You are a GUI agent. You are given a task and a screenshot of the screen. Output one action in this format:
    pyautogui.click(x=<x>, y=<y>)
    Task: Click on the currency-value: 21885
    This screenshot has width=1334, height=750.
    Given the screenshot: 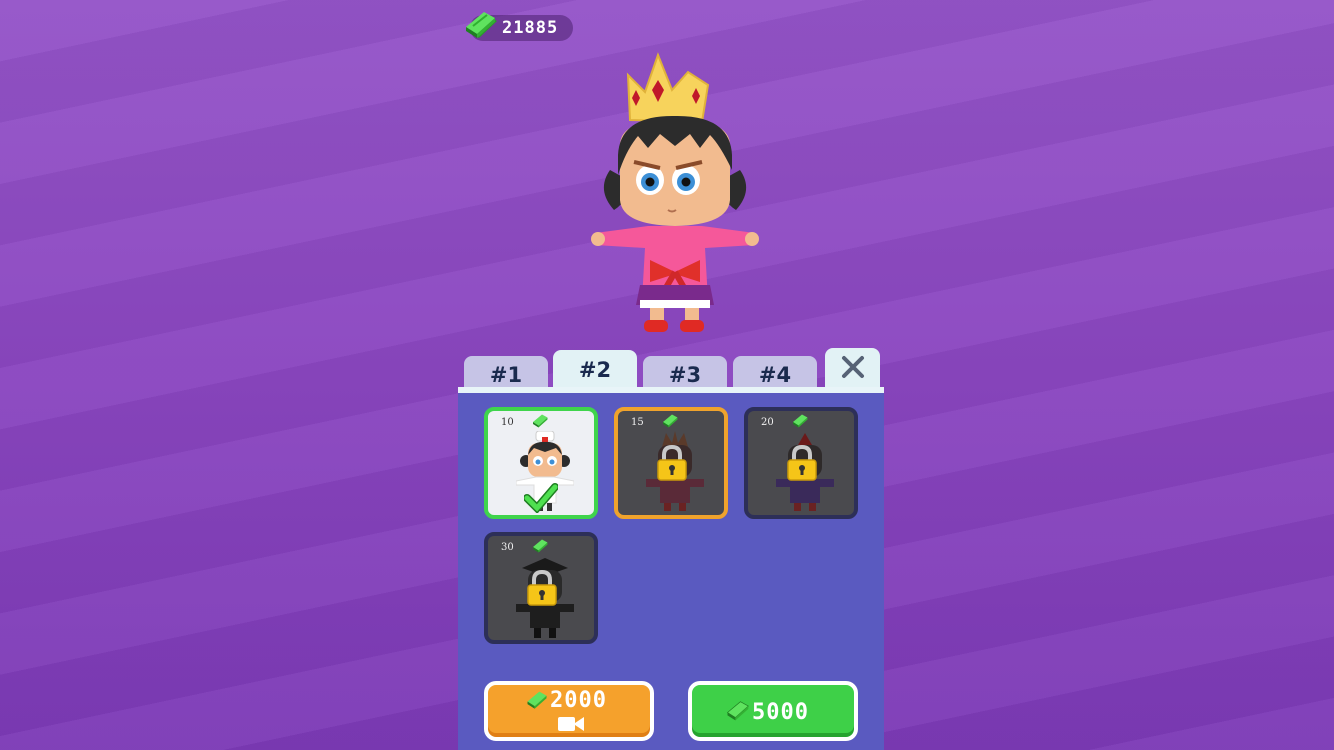 What is the action you would take?
    pyautogui.click(x=530, y=28)
    